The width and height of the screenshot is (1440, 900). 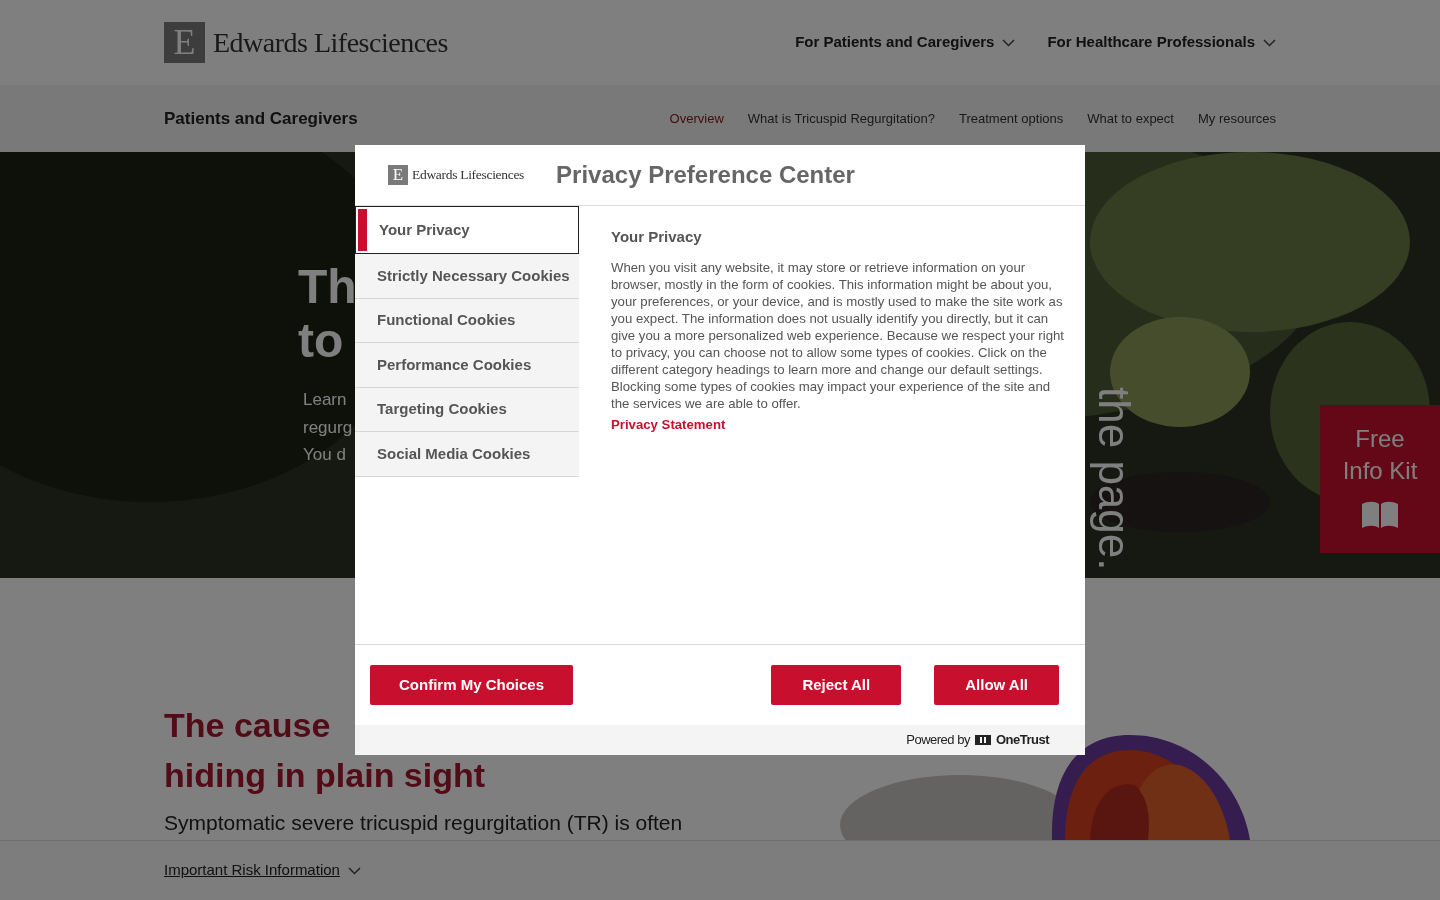 What do you see at coordinates (467, 365) in the screenshot?
I see `category-tab: Performance Cookies` at bounding box center [467, 365].